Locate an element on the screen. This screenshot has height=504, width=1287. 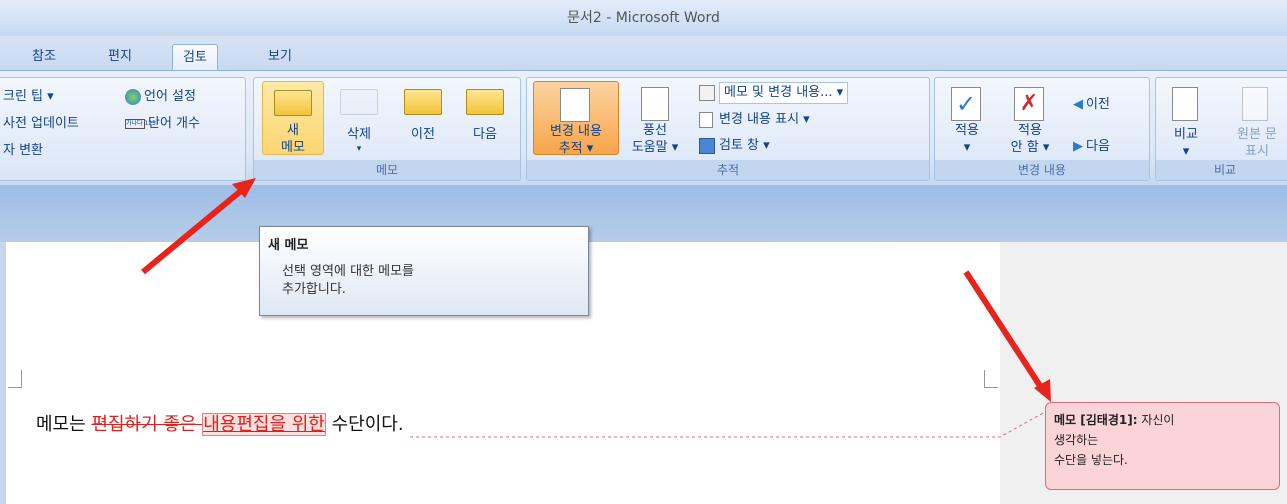
ruler-strip is located at coordinates (643, 213).